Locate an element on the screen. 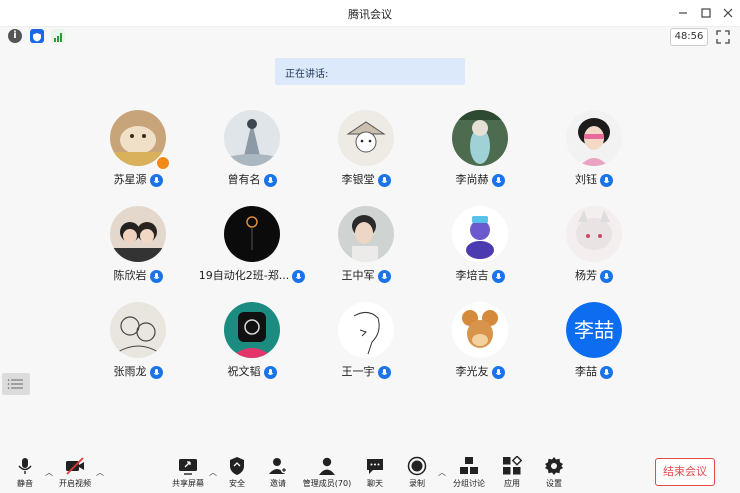 The image size is (740, 493). avatar-initials: 李喆 is located at coordinates (594, 330).